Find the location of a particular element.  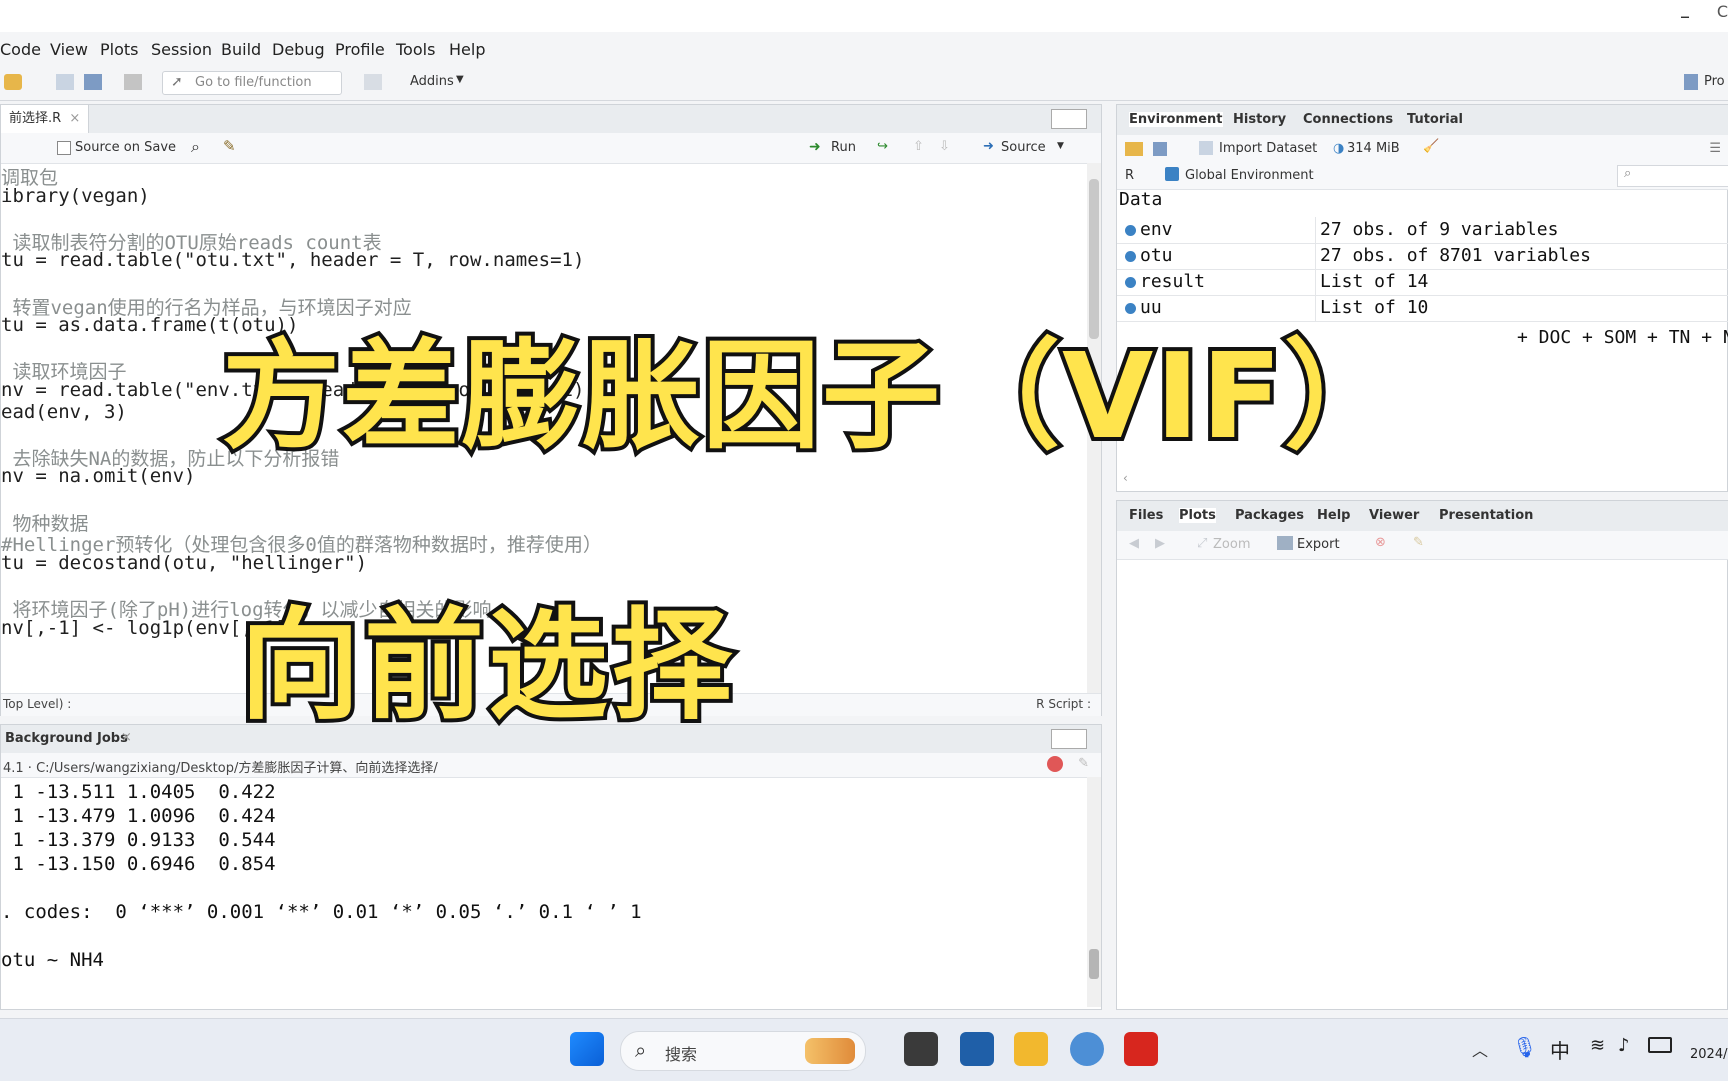

export-icon is located at coordinates (1285, 543).